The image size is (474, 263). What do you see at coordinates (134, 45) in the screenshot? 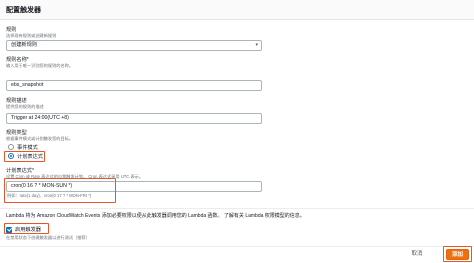
I see `rule-select: 创建新规则 ▾` at bounding box center [134, 45].